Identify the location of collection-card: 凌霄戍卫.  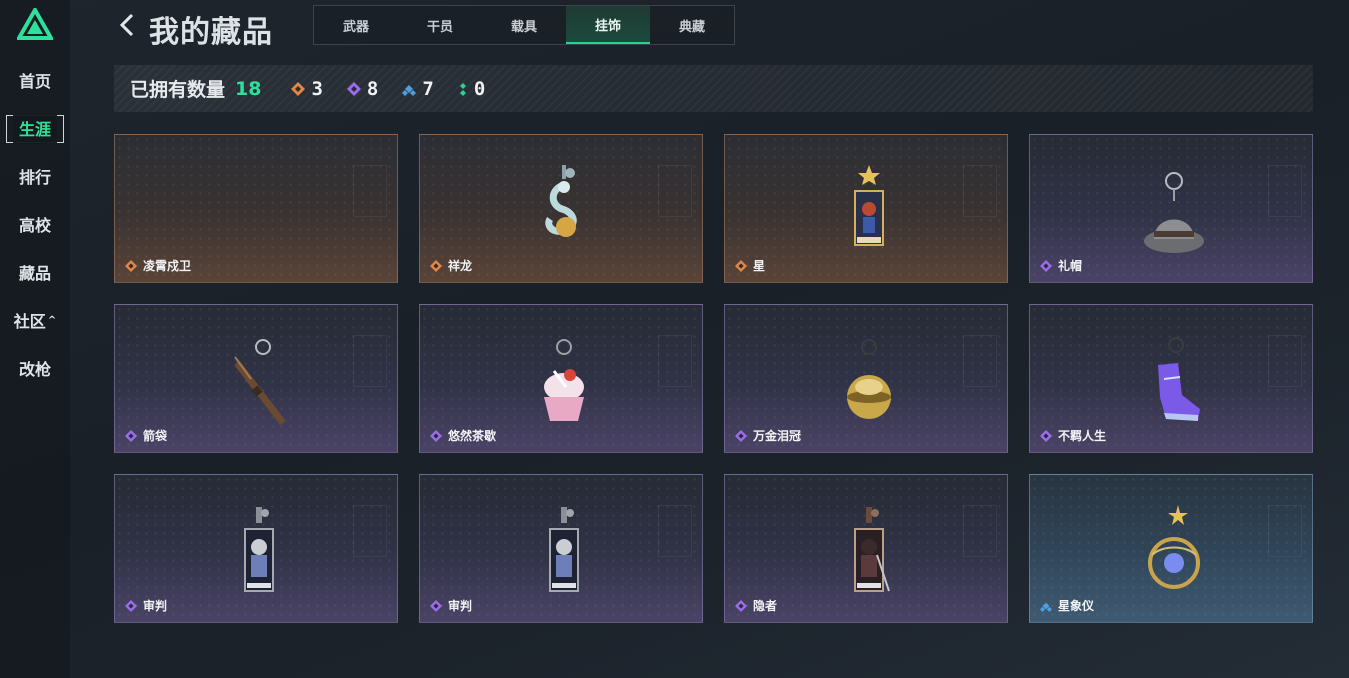
(256, 208).